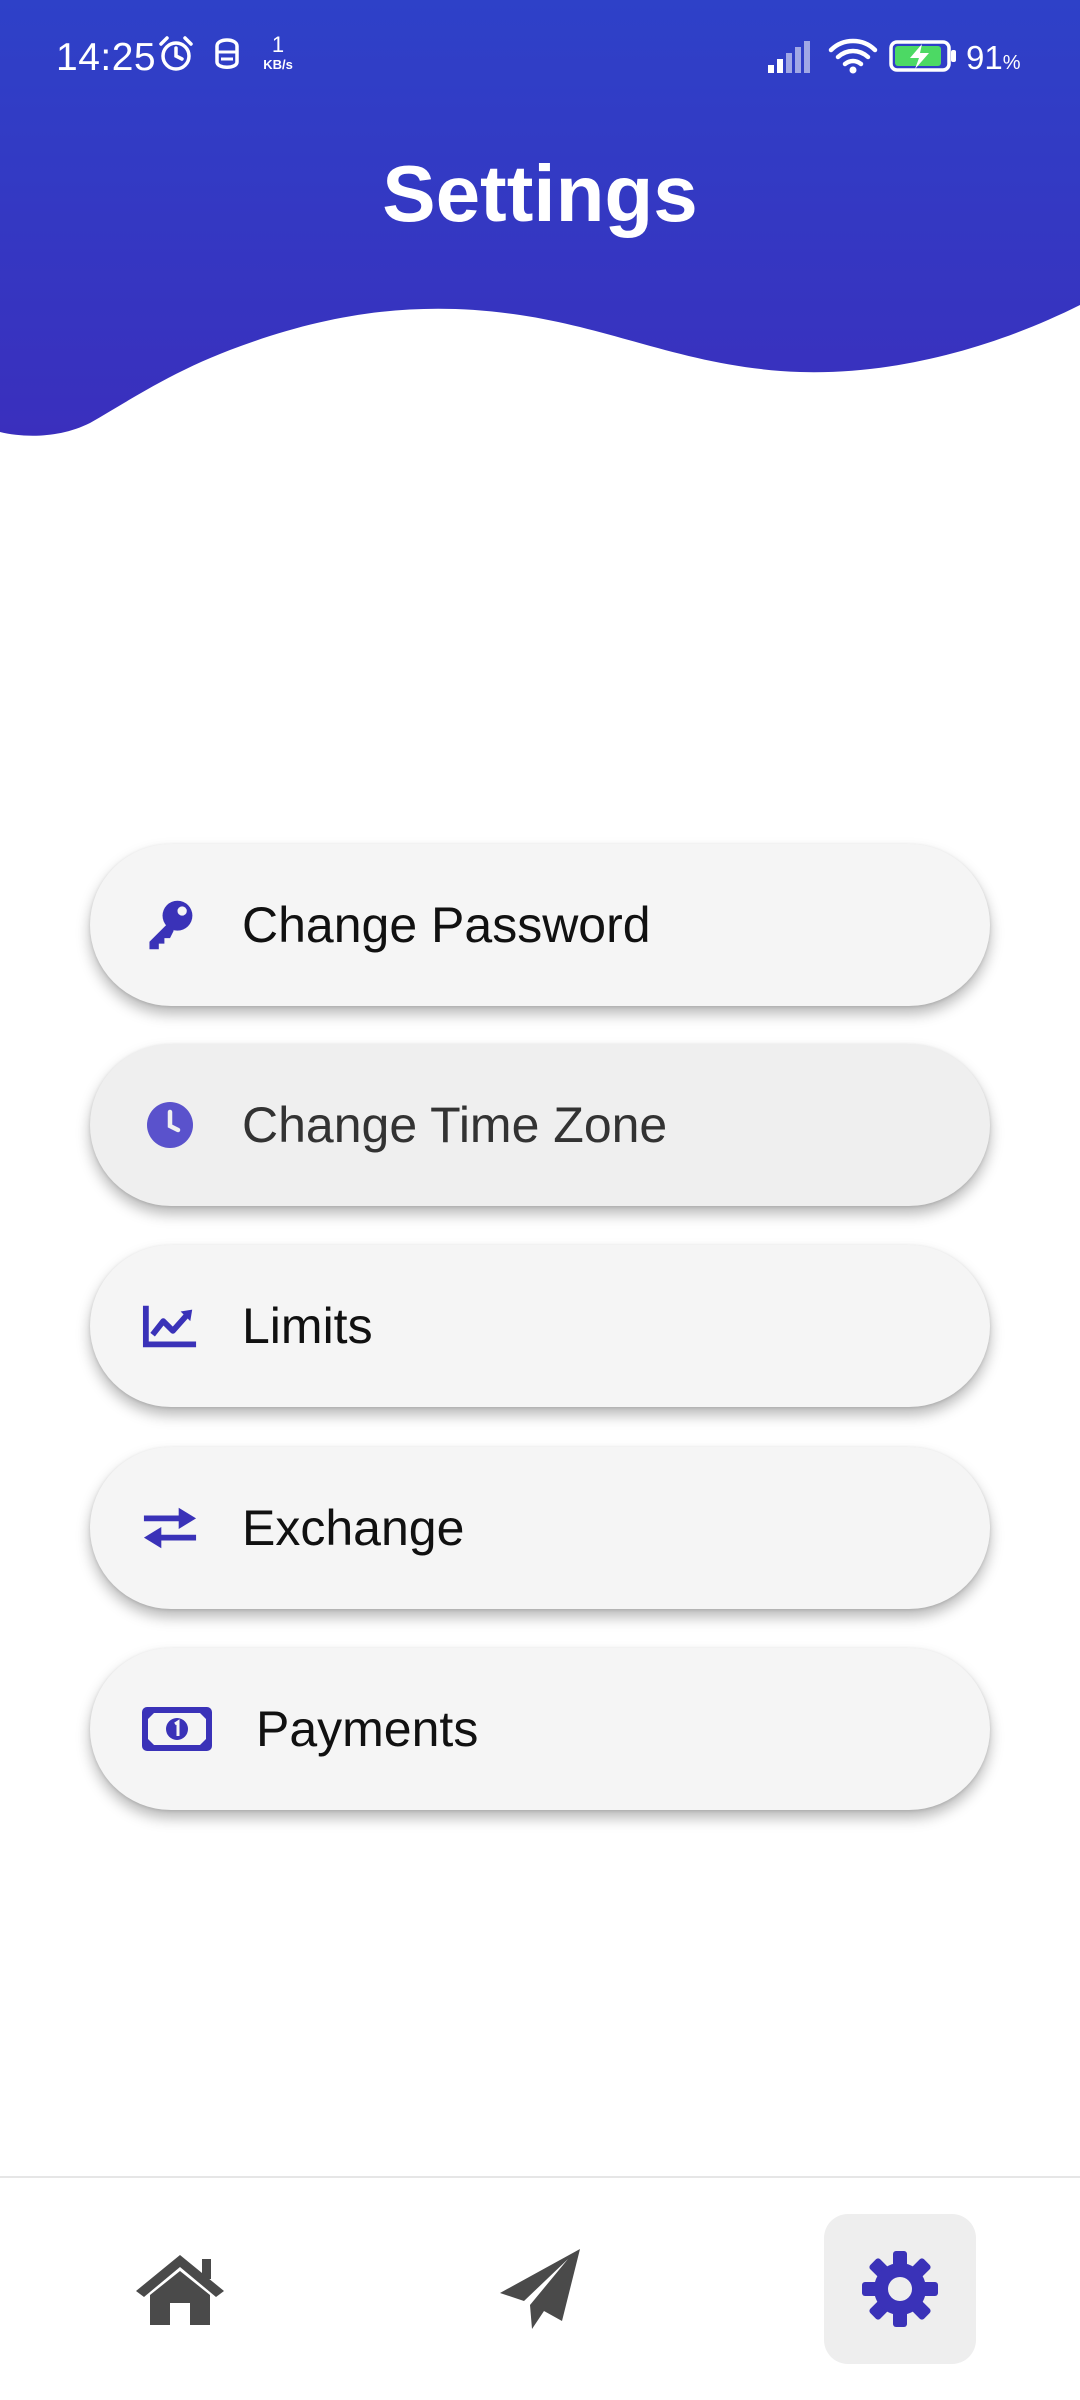 The height and width of the screenshot is (2400, 1080). I want to click on payments-button: Payments, so click(540, 1729).